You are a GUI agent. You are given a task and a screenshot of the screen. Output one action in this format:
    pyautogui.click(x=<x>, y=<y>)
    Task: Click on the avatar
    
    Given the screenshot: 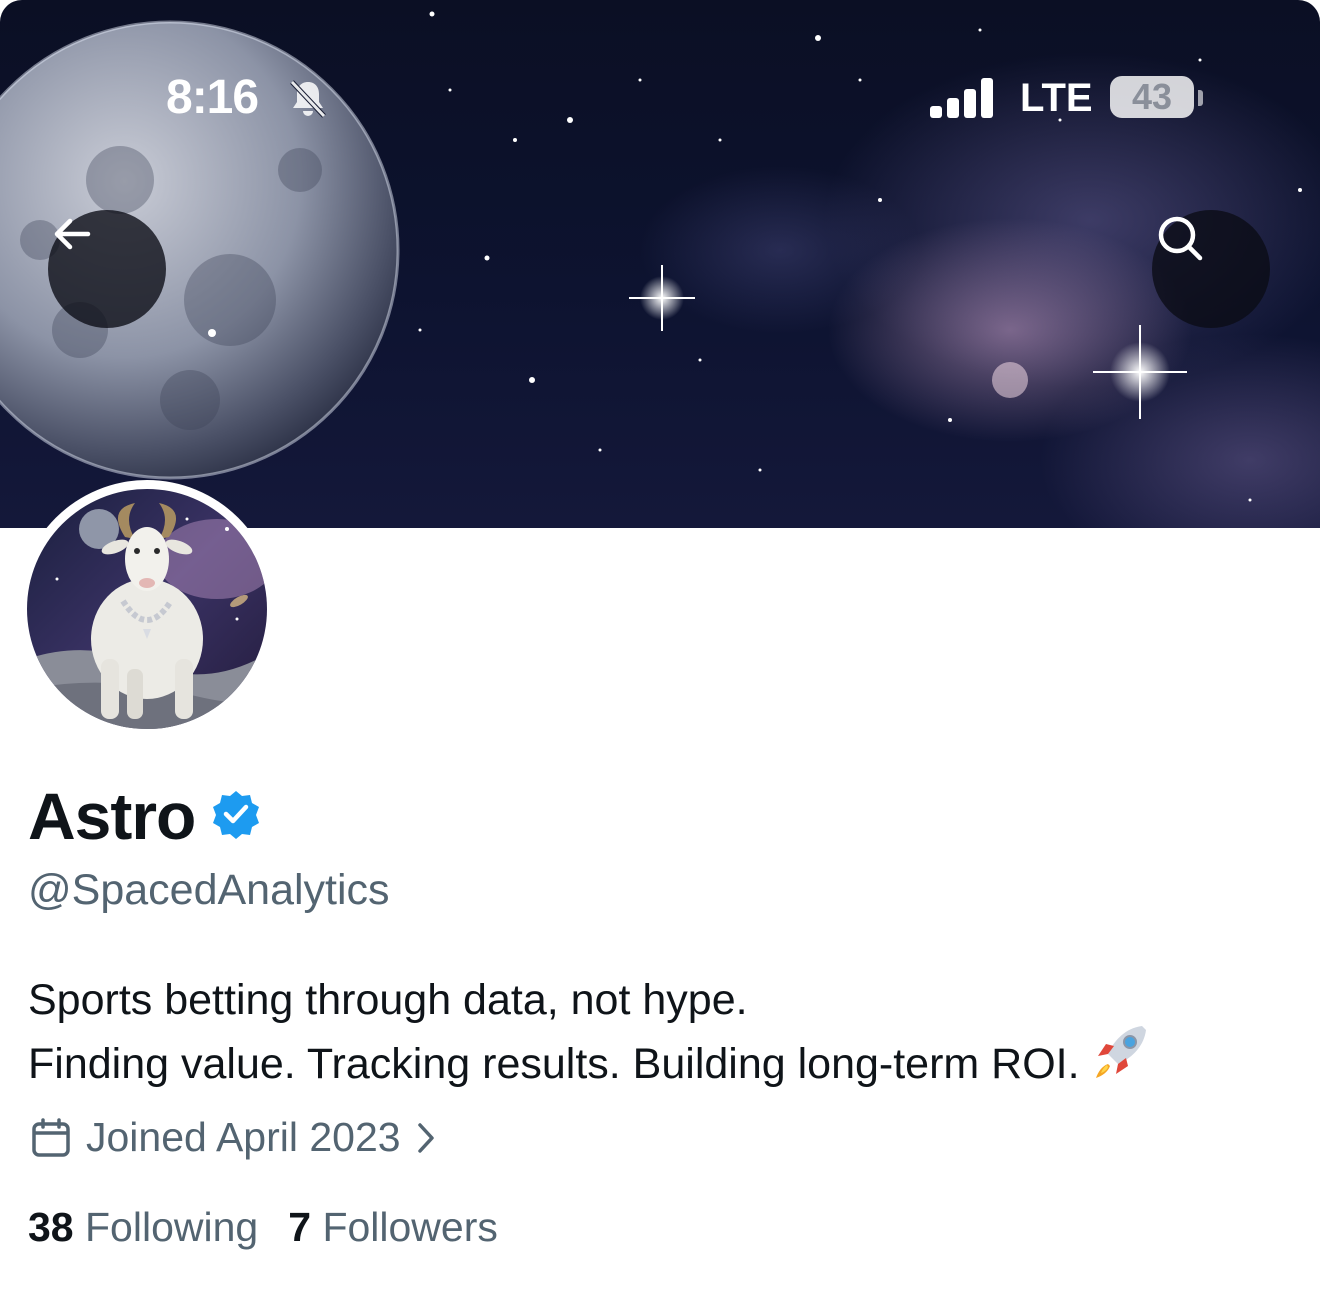 What is the action you would take?
    pyautogui.click(x=147, y=609)
    